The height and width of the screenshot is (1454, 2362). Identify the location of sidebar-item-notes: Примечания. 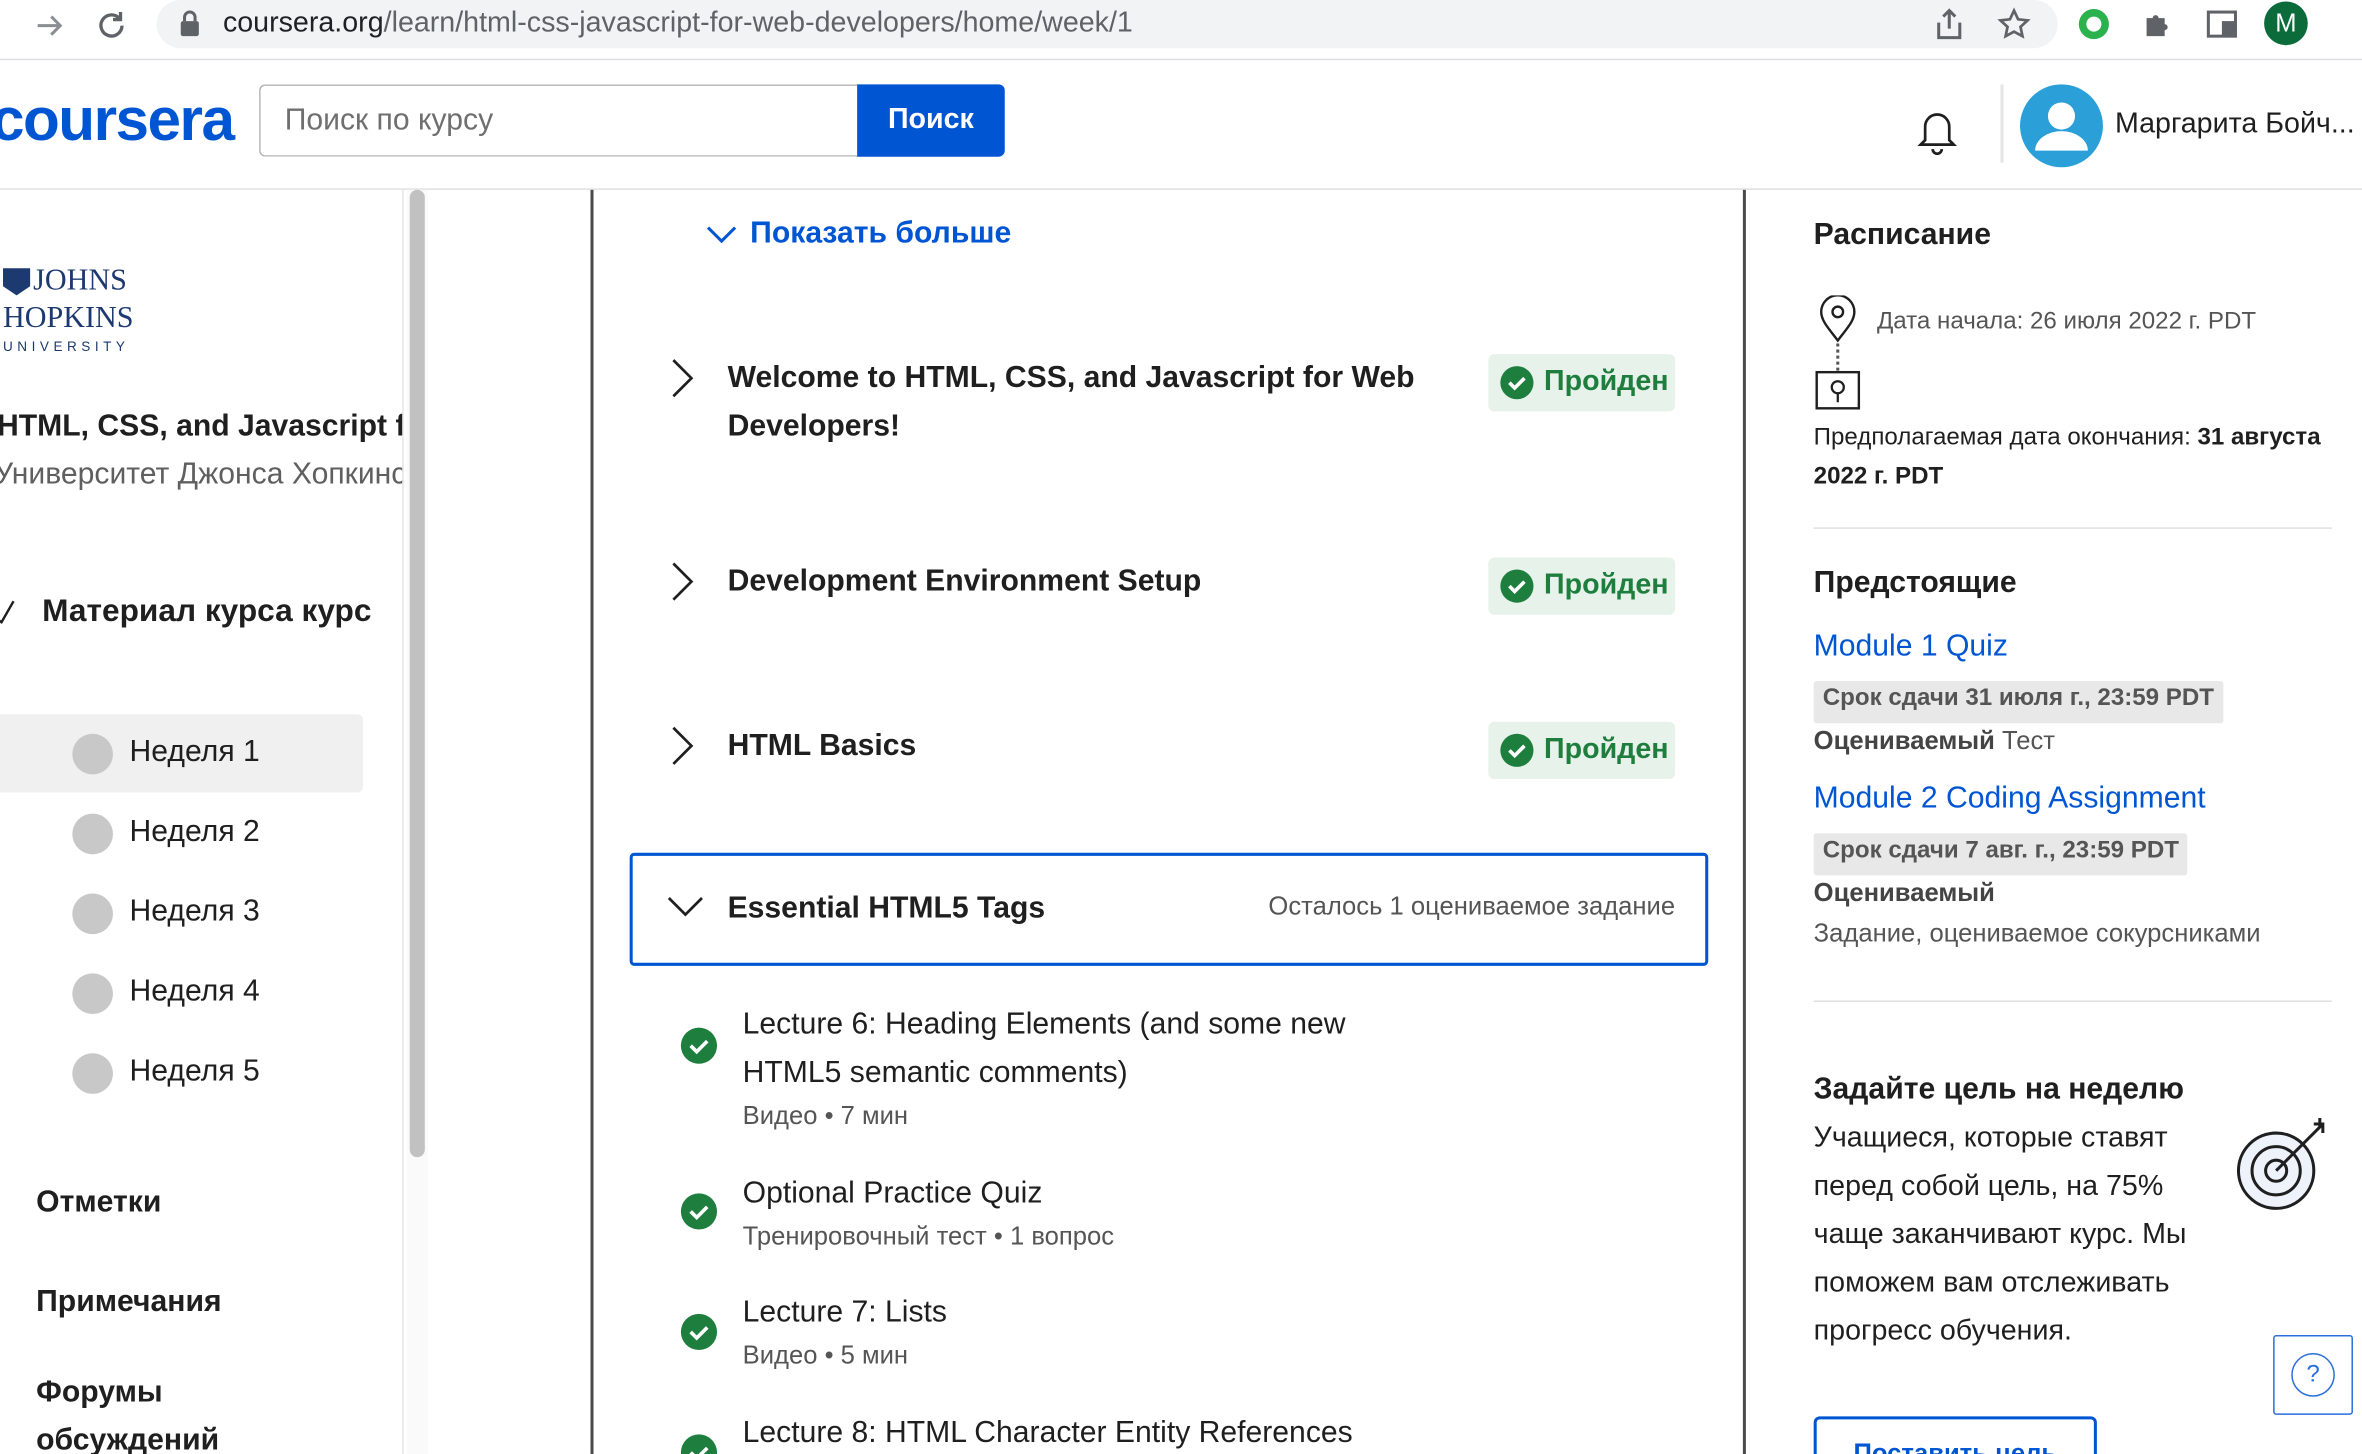
(128, 1302).